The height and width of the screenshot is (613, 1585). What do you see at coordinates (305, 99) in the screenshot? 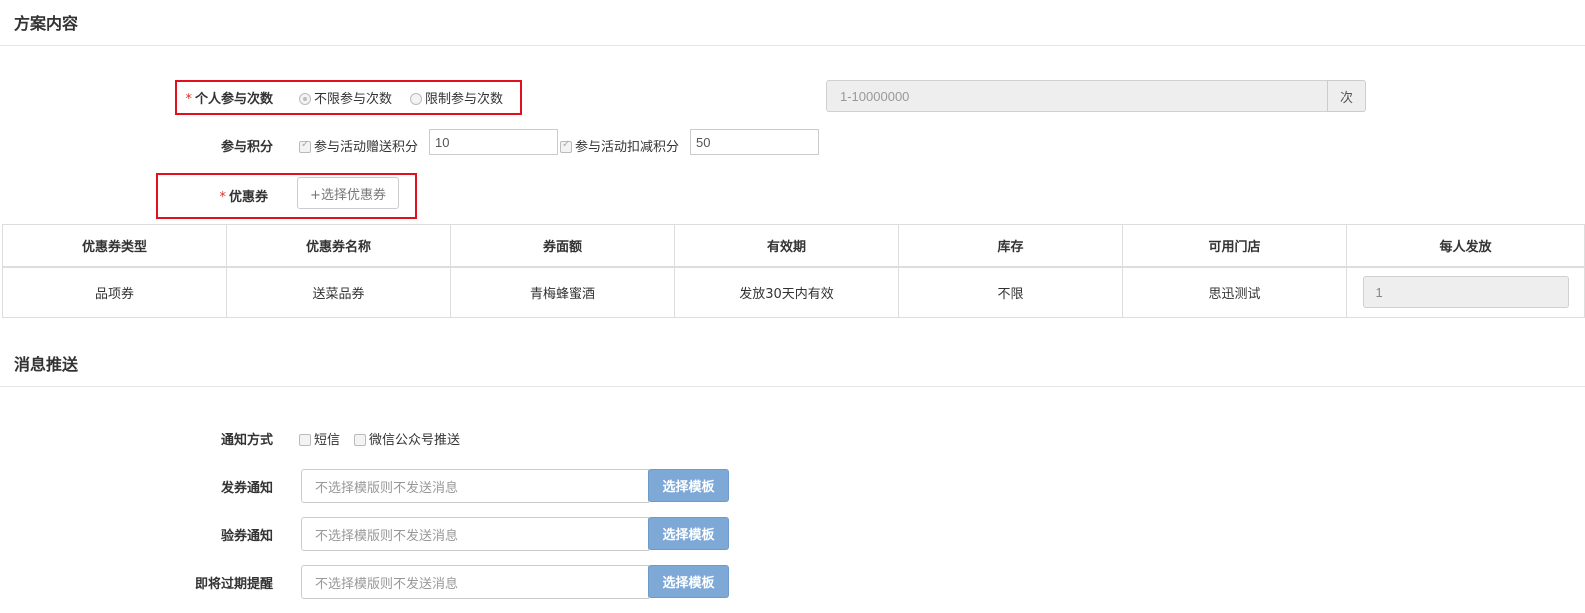
I see `radio-unlimited-icon` at bounding box center [305, 99].